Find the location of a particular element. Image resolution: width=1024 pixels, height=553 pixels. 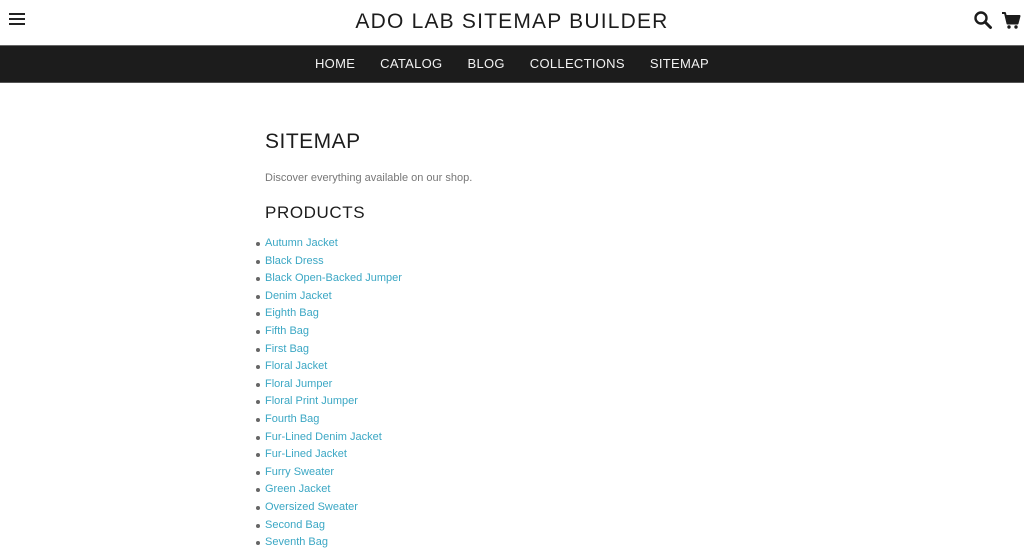

product-link: Fur-Lined Jacket is located at coordinates (306, 454).